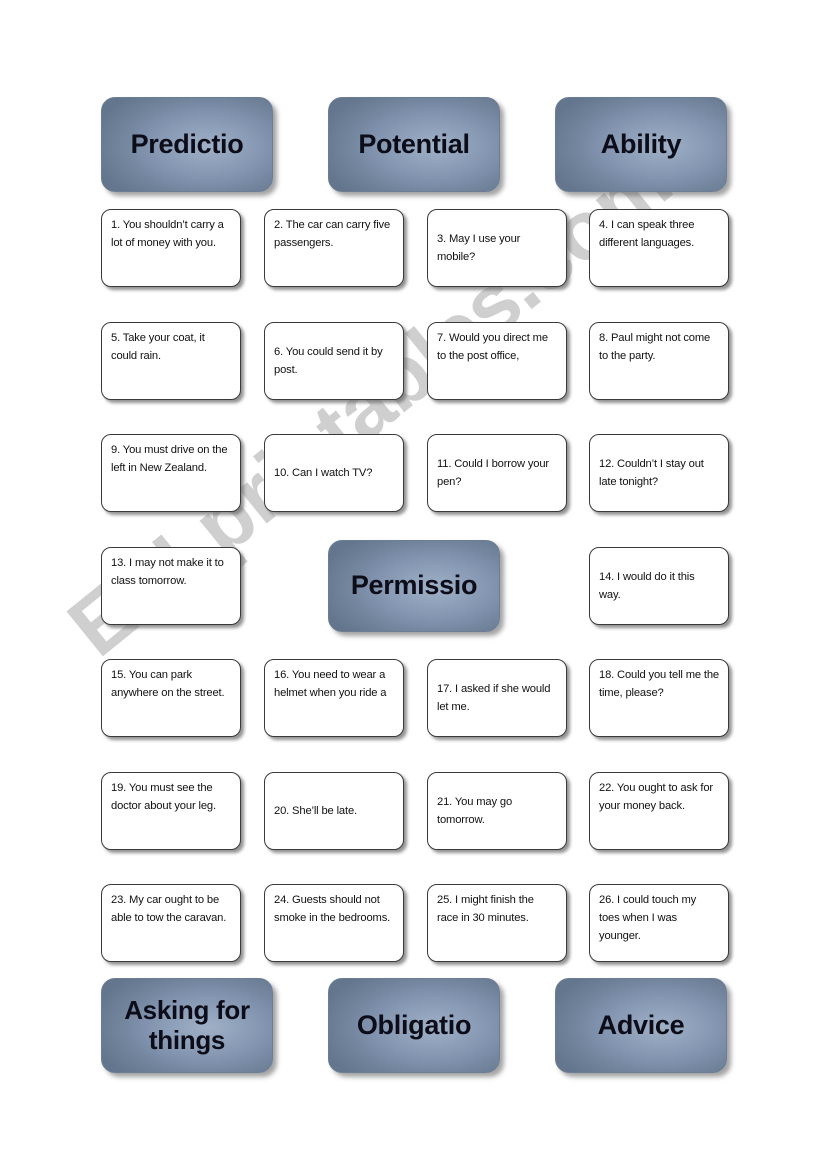 The image size is (821, 1169). What do you see at coordinates (315, 810) in the screenshot?
I see `item-text: 20. She’ll be late.` at bounding box center [315, 810].